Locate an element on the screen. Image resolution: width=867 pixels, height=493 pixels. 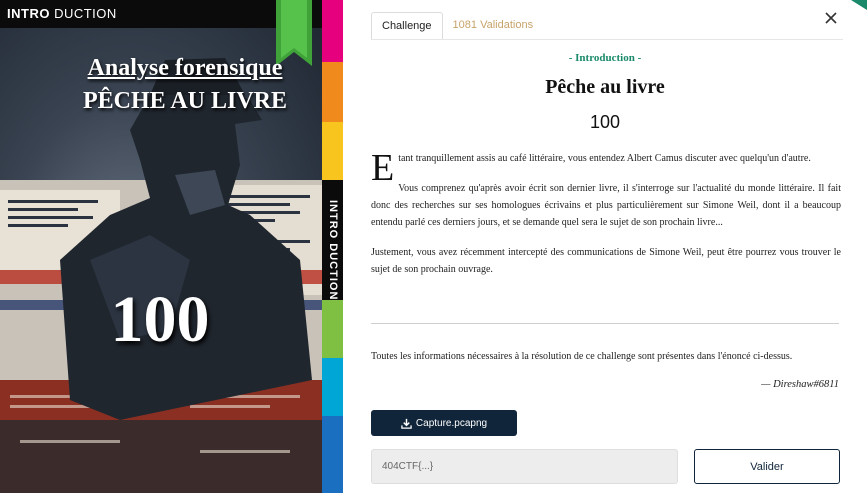
section-divider is located at coordinates (605, 323).